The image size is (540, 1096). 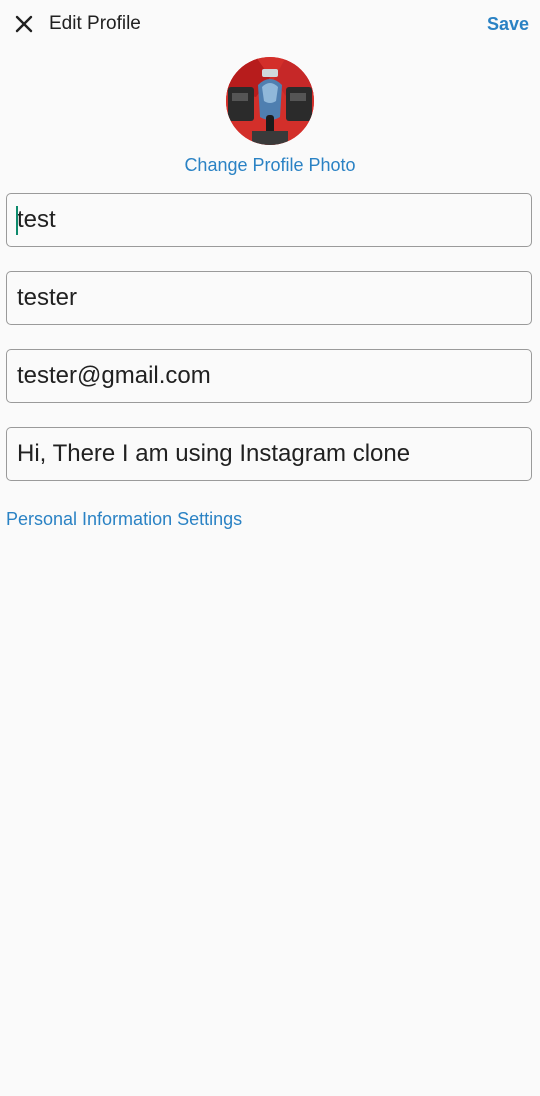 I want to click on close-button, so click(x=24, y=24).